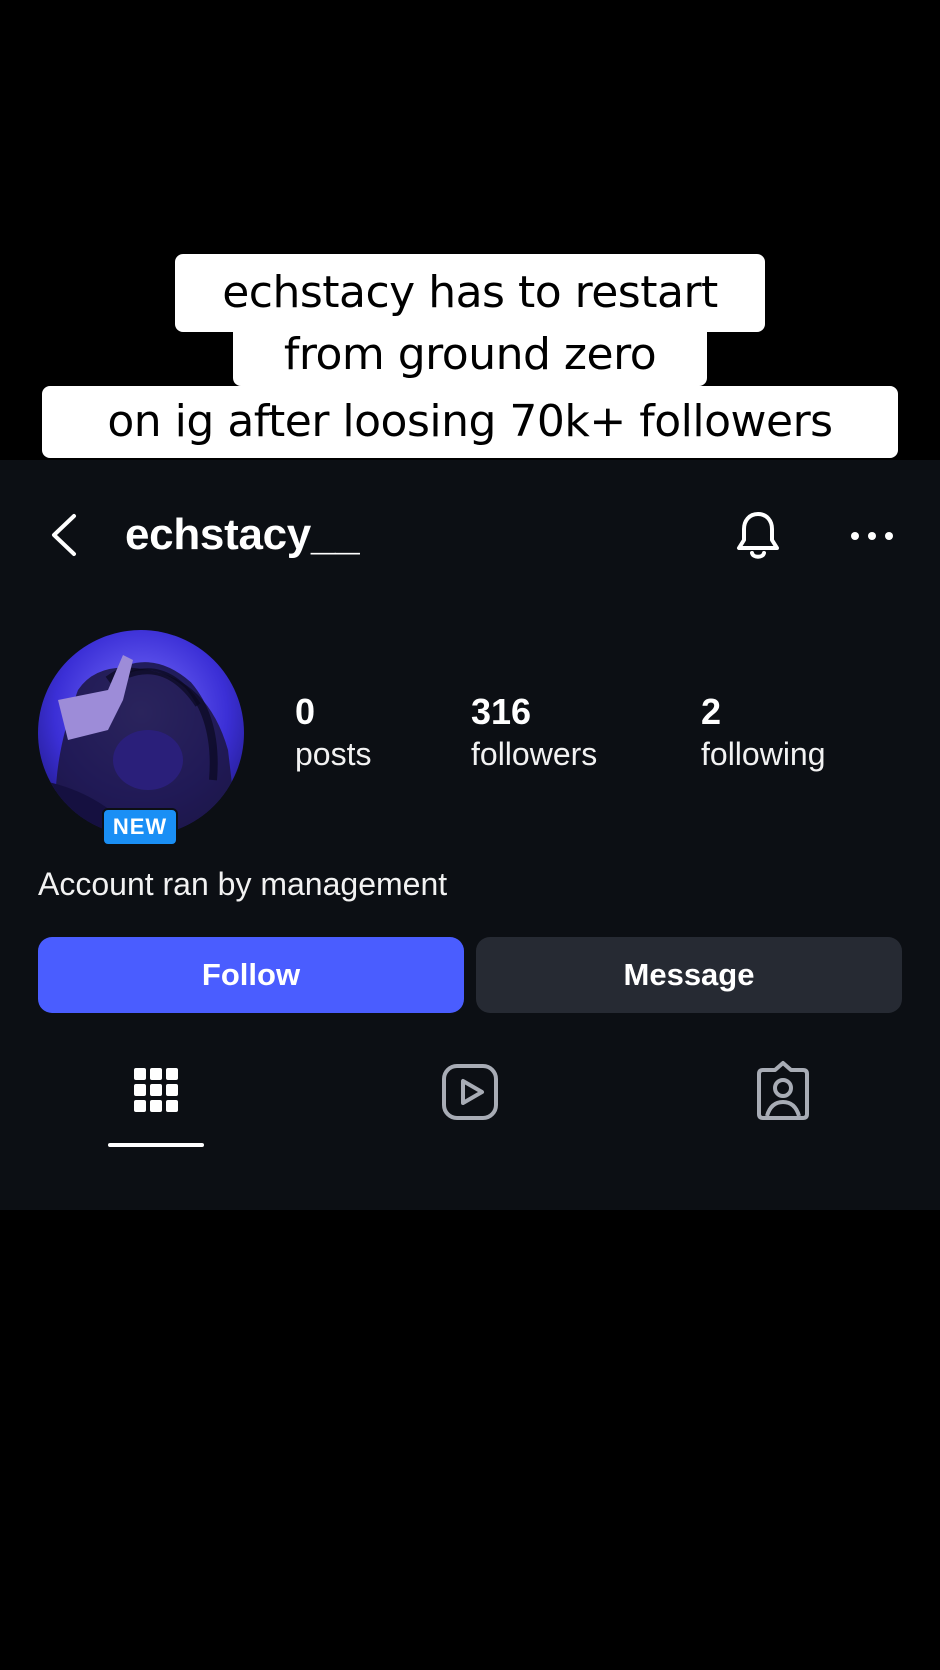 The width and height of the screenshot is (940, 1670). Describe the element at coordinates (711, 711) in the screenshot. I see `stat-following-count: 2` at that location.